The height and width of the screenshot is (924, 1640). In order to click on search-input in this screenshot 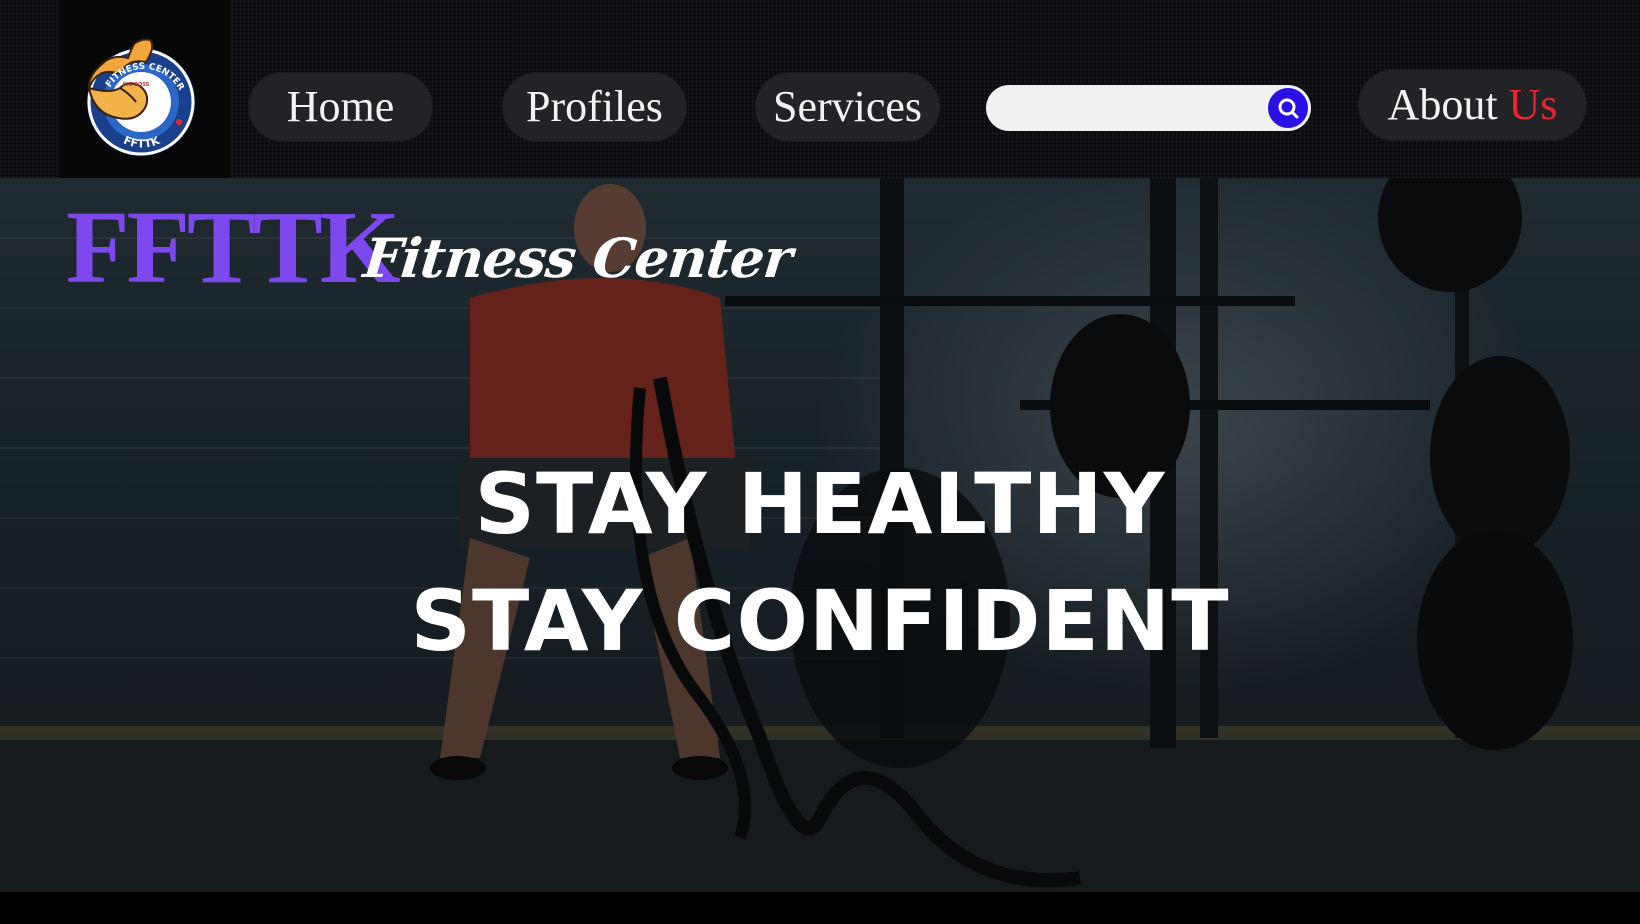, I will do `click(1131, 108)`.